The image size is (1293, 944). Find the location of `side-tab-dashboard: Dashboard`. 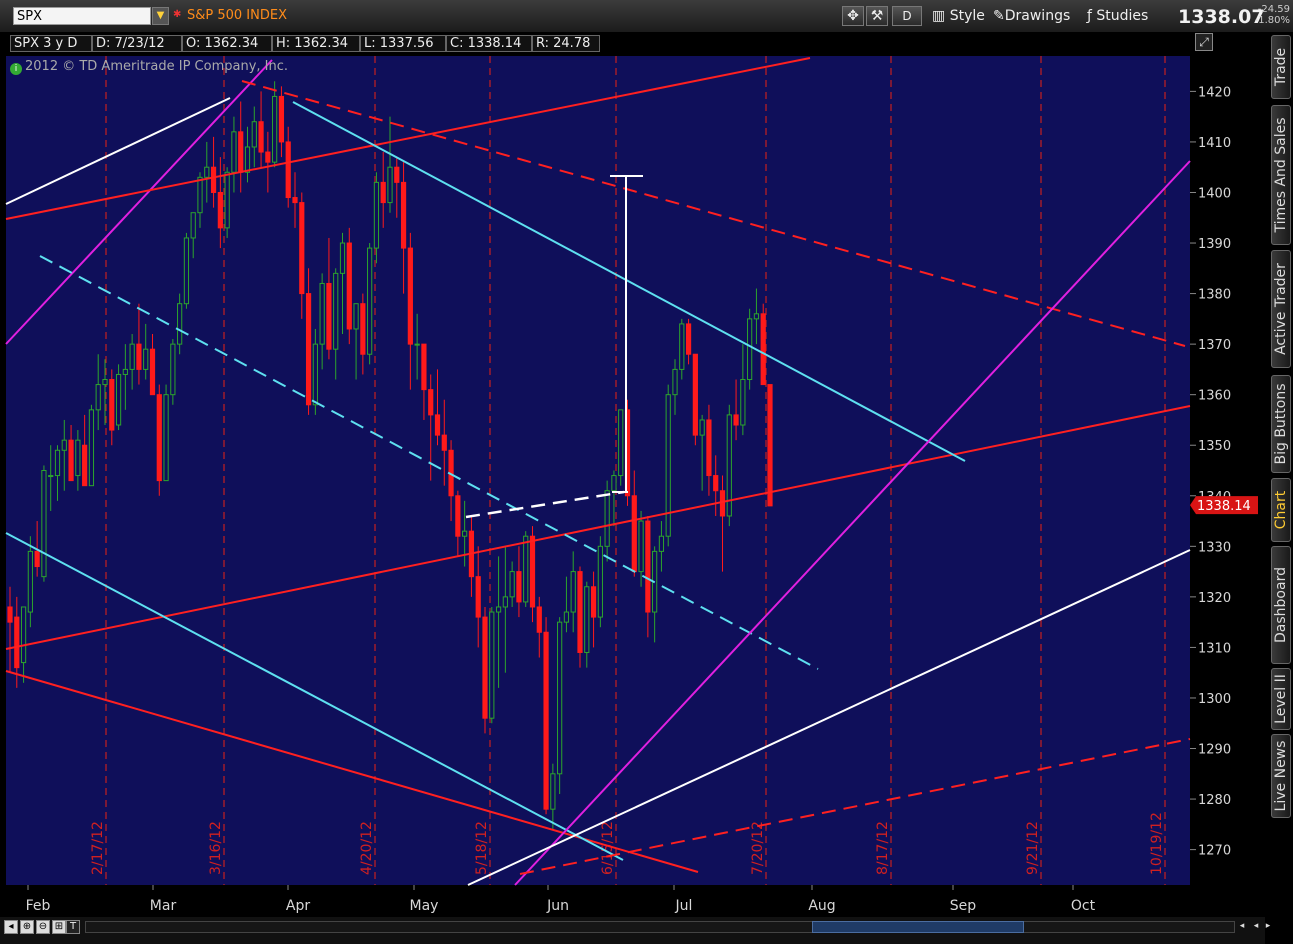

side-tab-dashboard: Dashboard is located at coordinates (1281, 605).